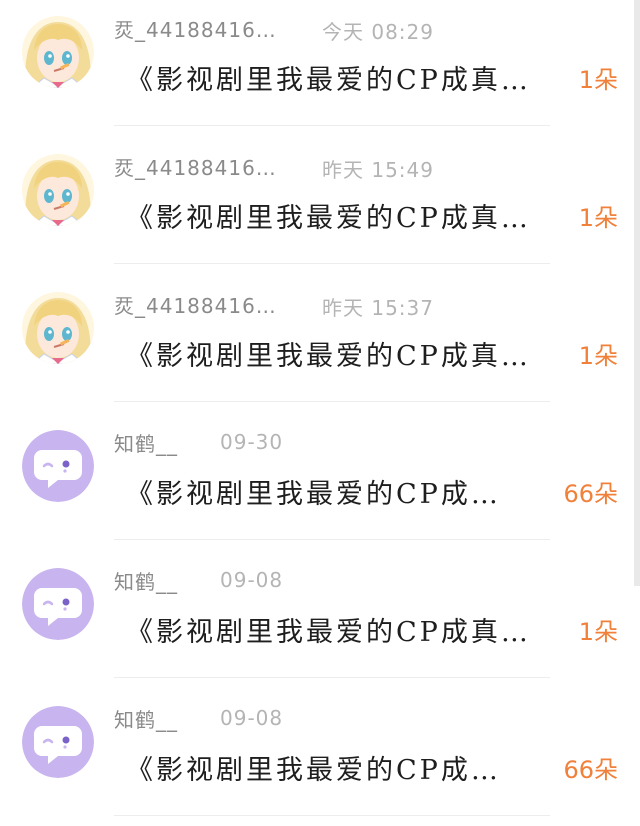  What do you see at coordinates (252, 442) in the screenshot?
I see `timestamp: 09-30` at bounding box center [252, 442].